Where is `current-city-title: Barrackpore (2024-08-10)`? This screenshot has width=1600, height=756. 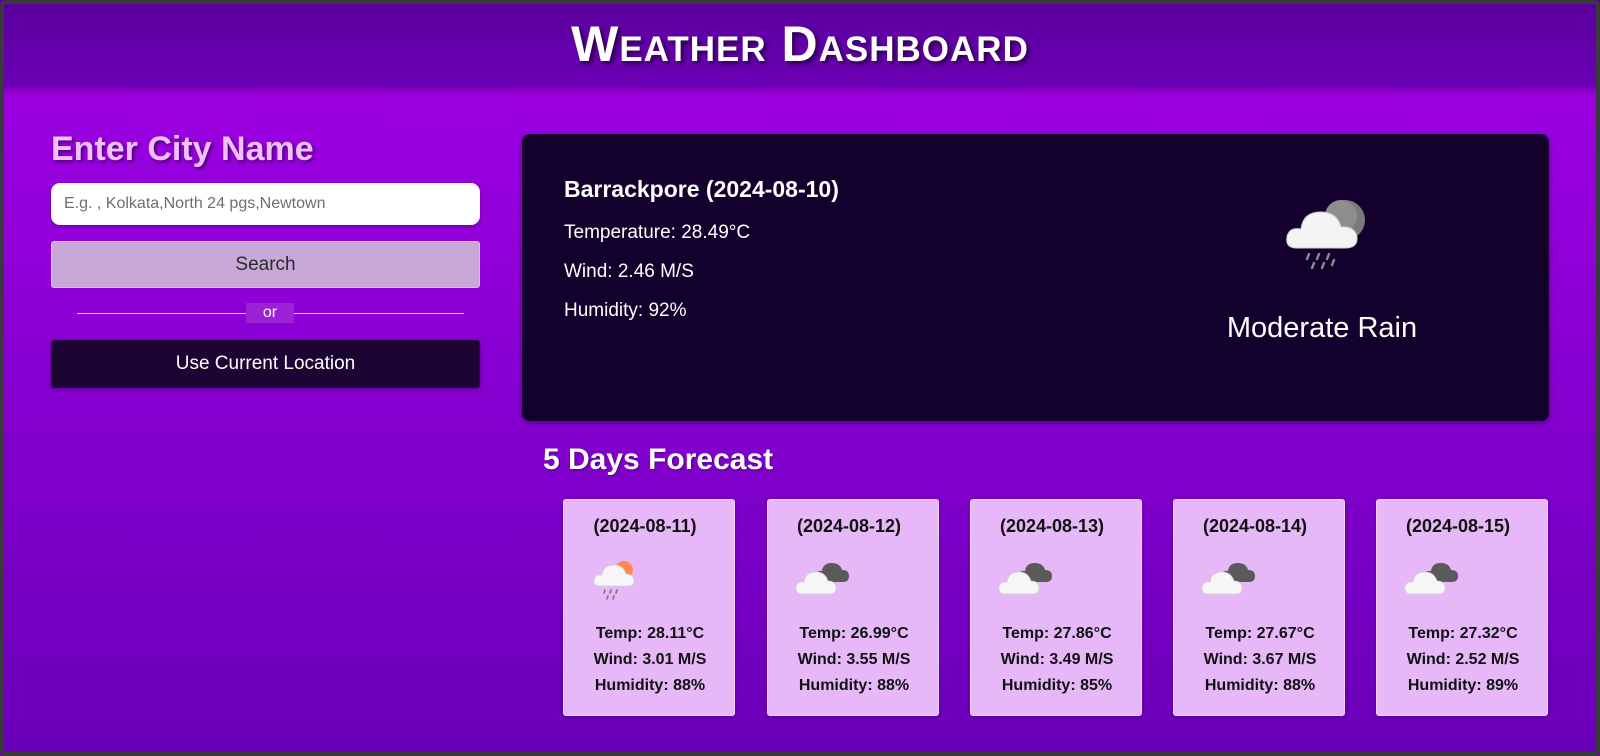
current-city-title: Barrackpore (2024-08-10) is located at coordinates (701, 189).